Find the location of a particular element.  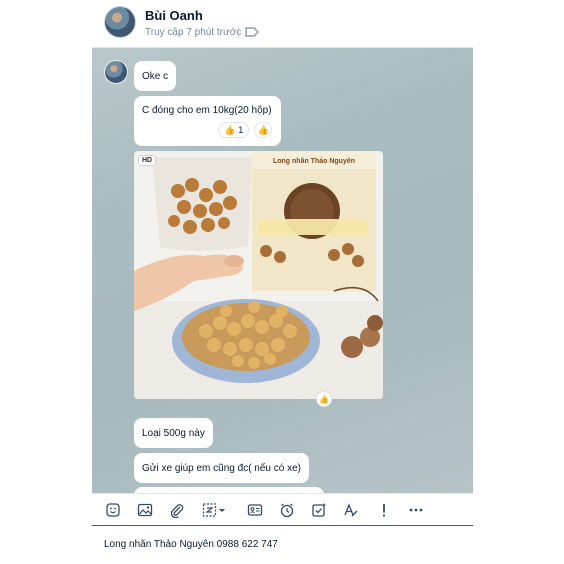

contact-name: Bùi Oanh is located at coordinates (174, 15).